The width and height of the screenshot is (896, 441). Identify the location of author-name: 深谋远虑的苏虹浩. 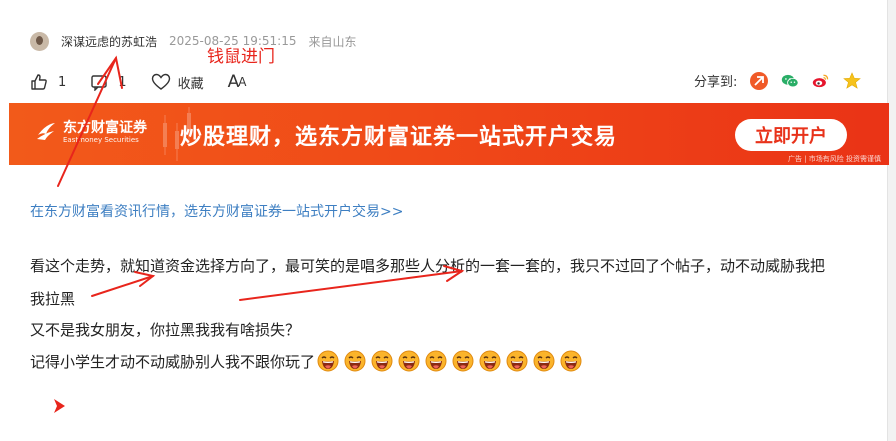
(109, 41).